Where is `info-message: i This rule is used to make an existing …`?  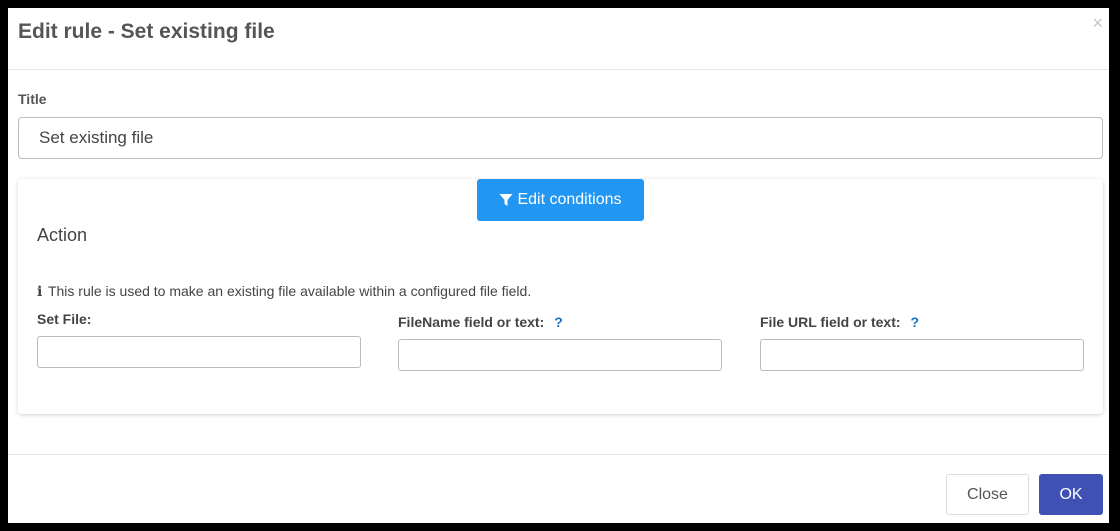
info-message: i This rule is used to make an existing … is located at coordinates (284, 291).